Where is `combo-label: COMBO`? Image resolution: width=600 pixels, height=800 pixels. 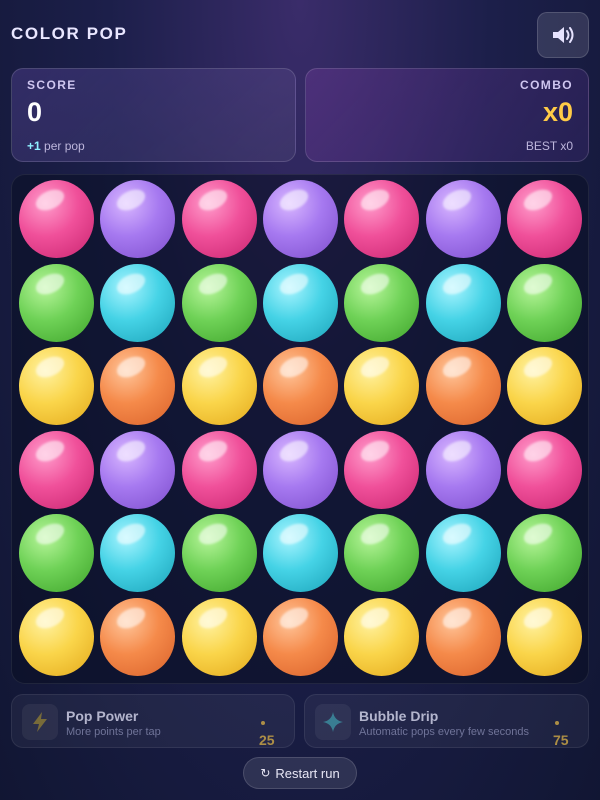
combo-label: COMBO is located at coordinates (546, 85).